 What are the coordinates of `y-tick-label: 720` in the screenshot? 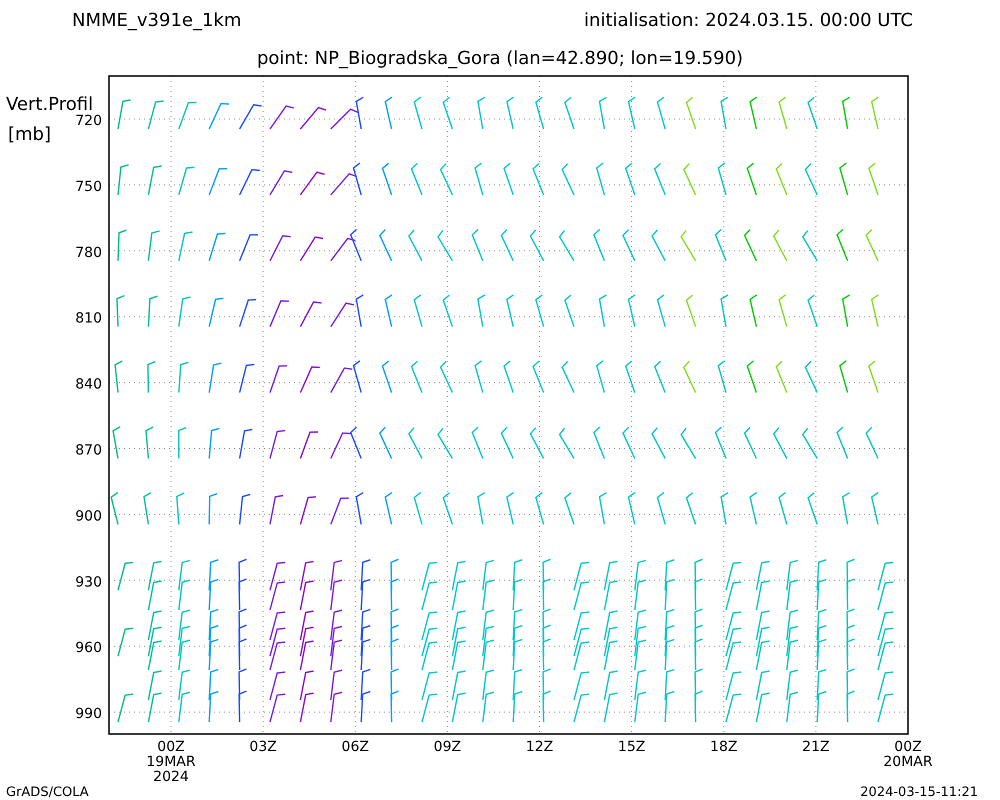 It's located at (88, 121).